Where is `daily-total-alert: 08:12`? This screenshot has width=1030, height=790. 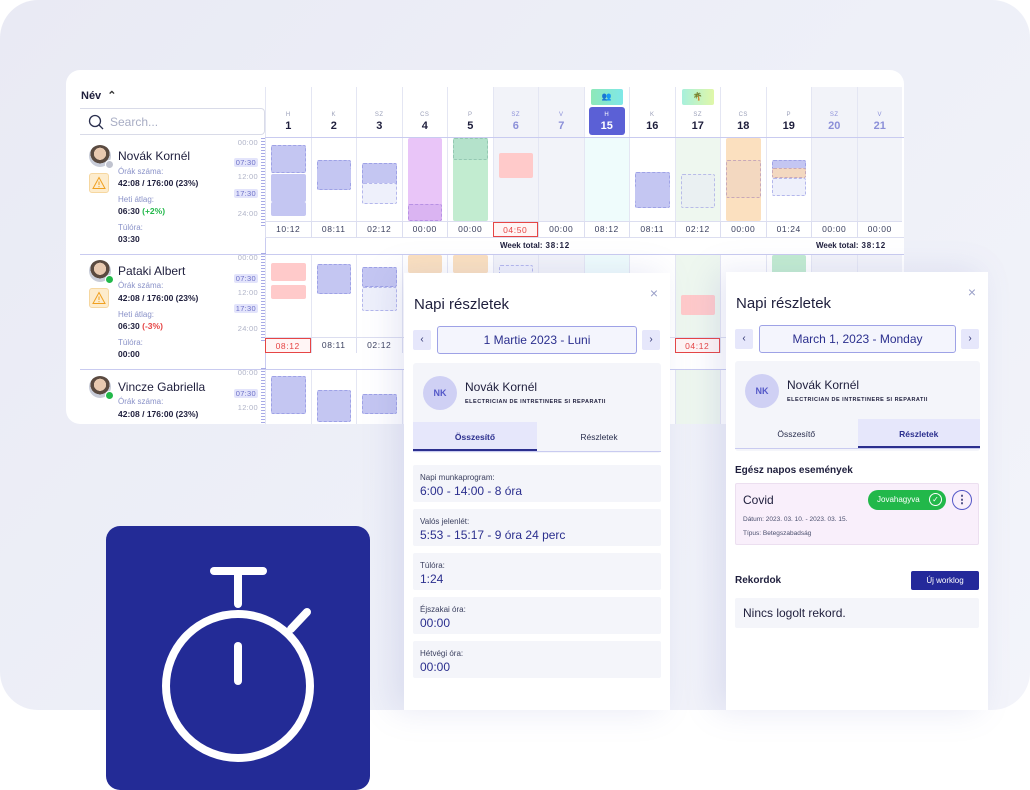
daily-total-alert: 08:12 is located at coordinates (288, 345).